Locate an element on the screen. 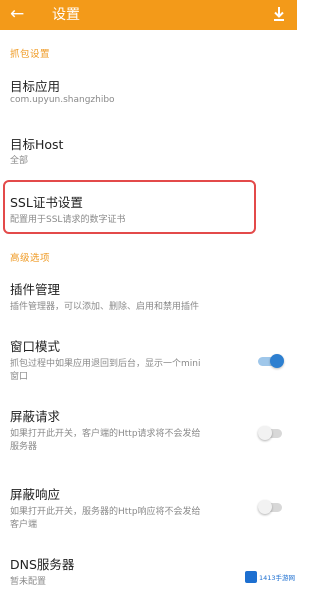  watermark-logo: 1413手游网 is located at coordinates (269, 577).